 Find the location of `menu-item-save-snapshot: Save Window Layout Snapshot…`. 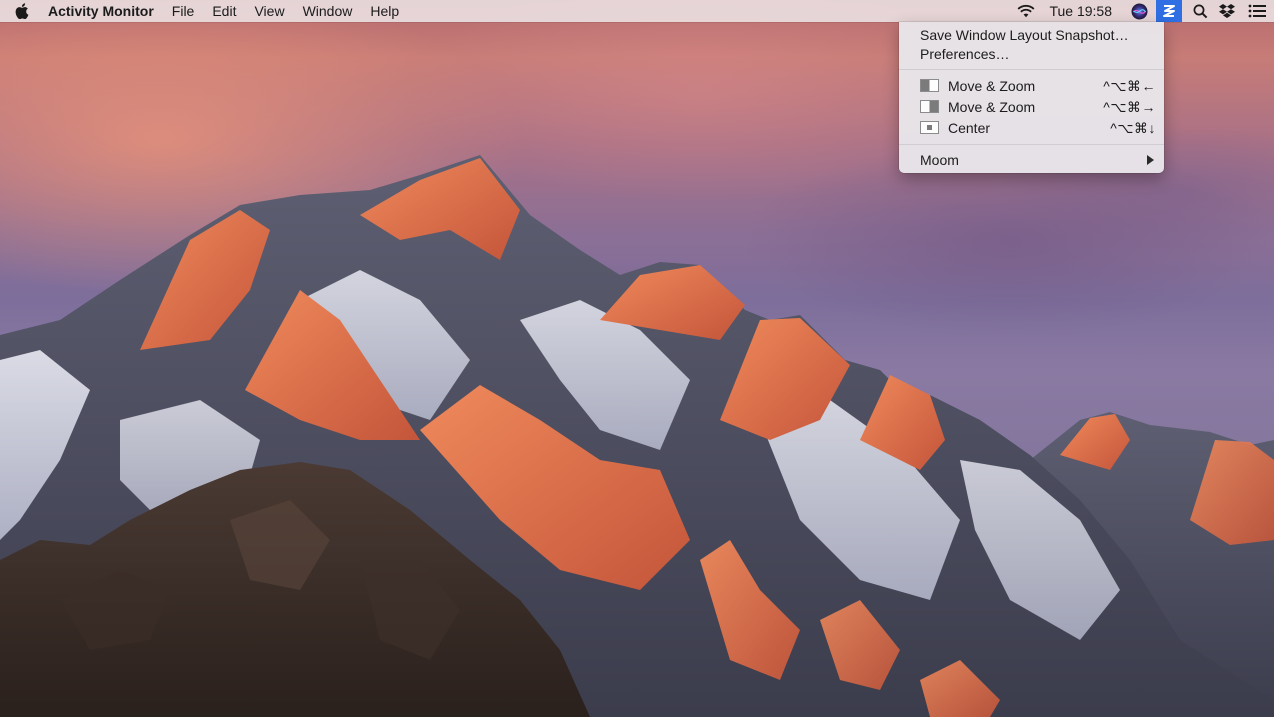

menu-item-save-snapshot: Save Window Layout Snapshot… is located at coordinates (1031, 35).